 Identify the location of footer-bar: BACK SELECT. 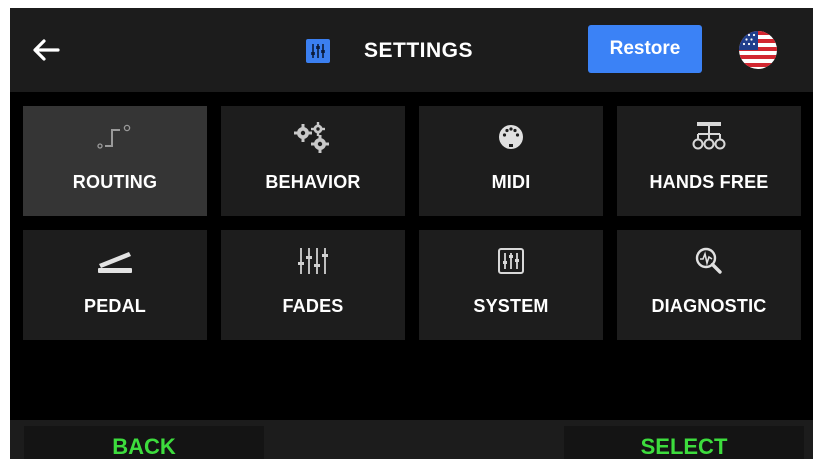
(411, 439).